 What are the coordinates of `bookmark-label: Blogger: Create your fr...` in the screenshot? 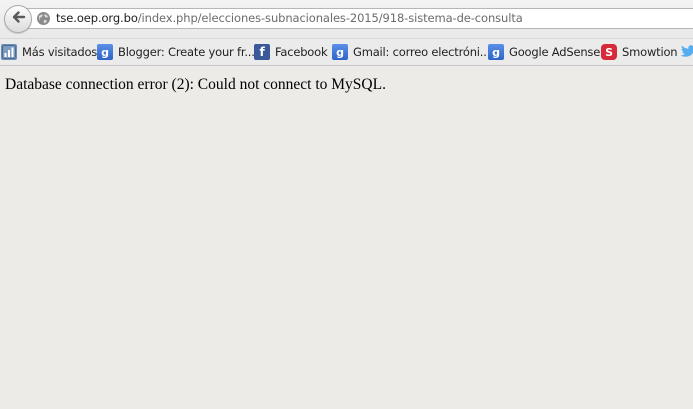 It's located at (186, 52).